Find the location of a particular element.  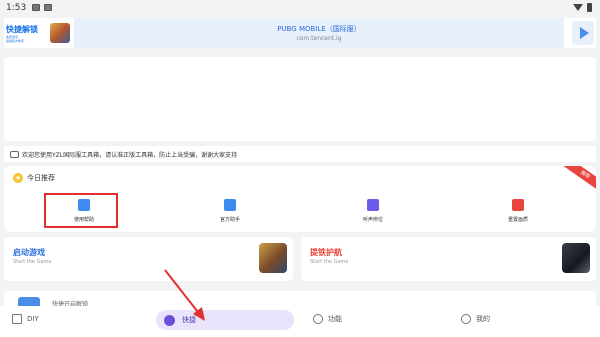

recommend-item-label: 听声辨位 is located at coordinates (372, 220).